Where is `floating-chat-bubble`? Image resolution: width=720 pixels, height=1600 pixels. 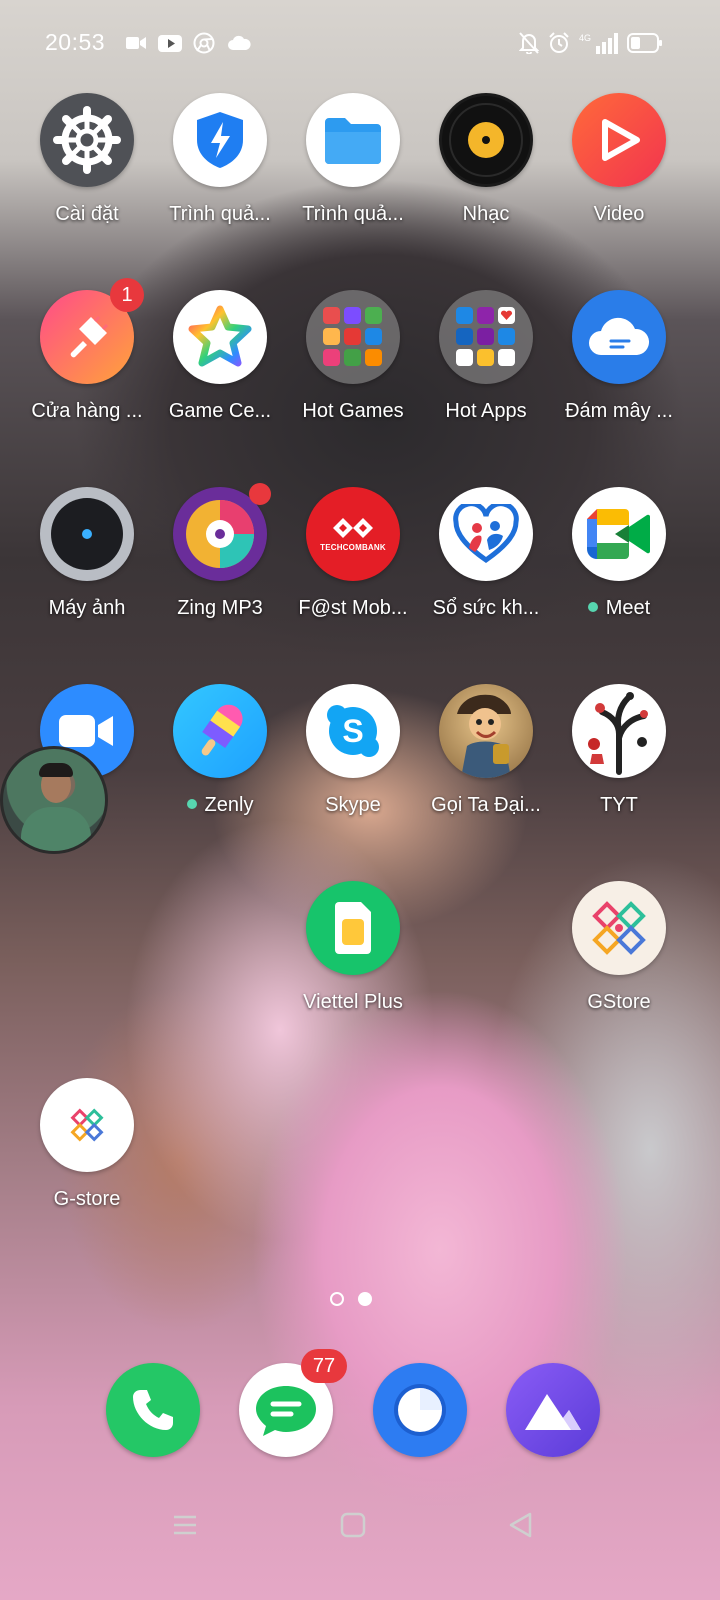
floating-chat-bubble is located at coordinates (54, 800).